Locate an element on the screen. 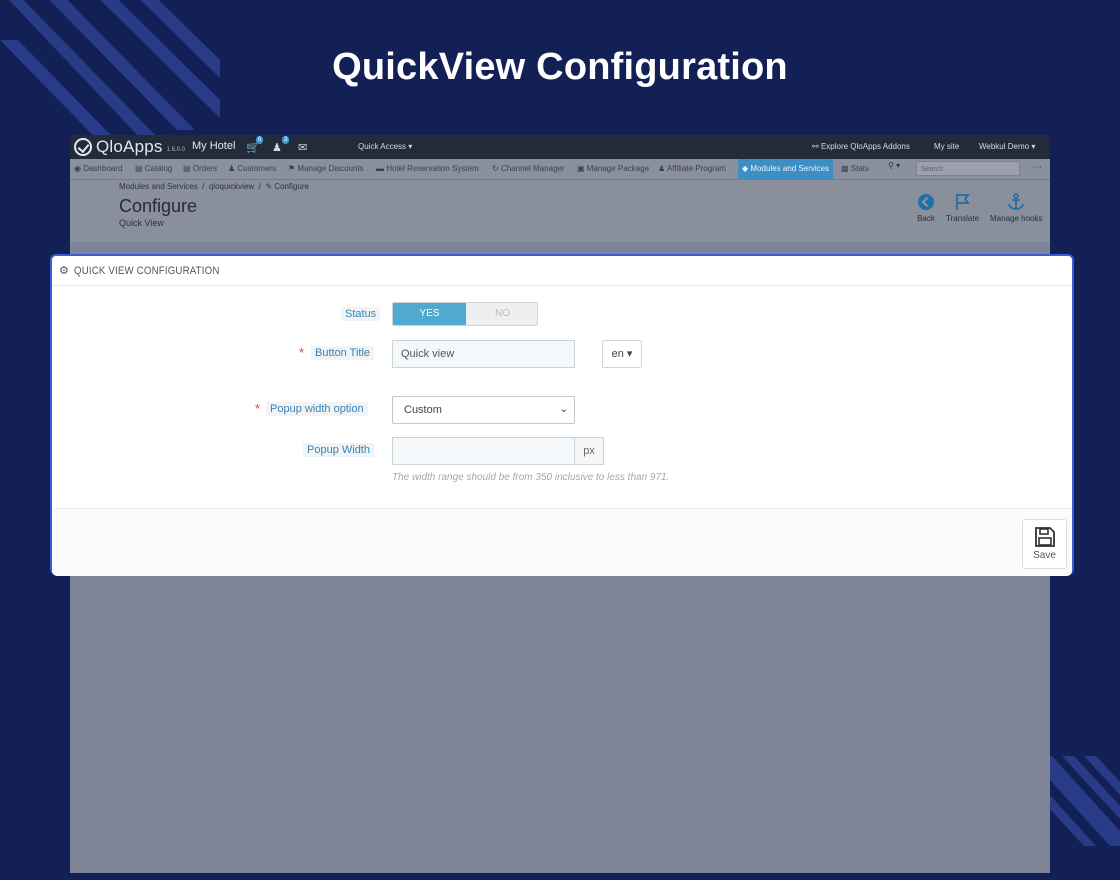 The image size is (1120, 880). menu-stats: ▩ Stats is located at coordinates (855, 169).